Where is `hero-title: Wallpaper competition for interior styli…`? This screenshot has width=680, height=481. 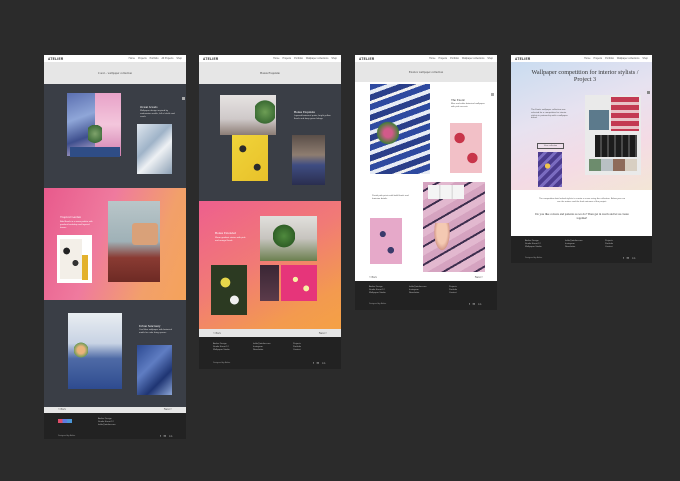 hero-title: Wallpaper competition for interior styli… is located at coordinates (585, 76).